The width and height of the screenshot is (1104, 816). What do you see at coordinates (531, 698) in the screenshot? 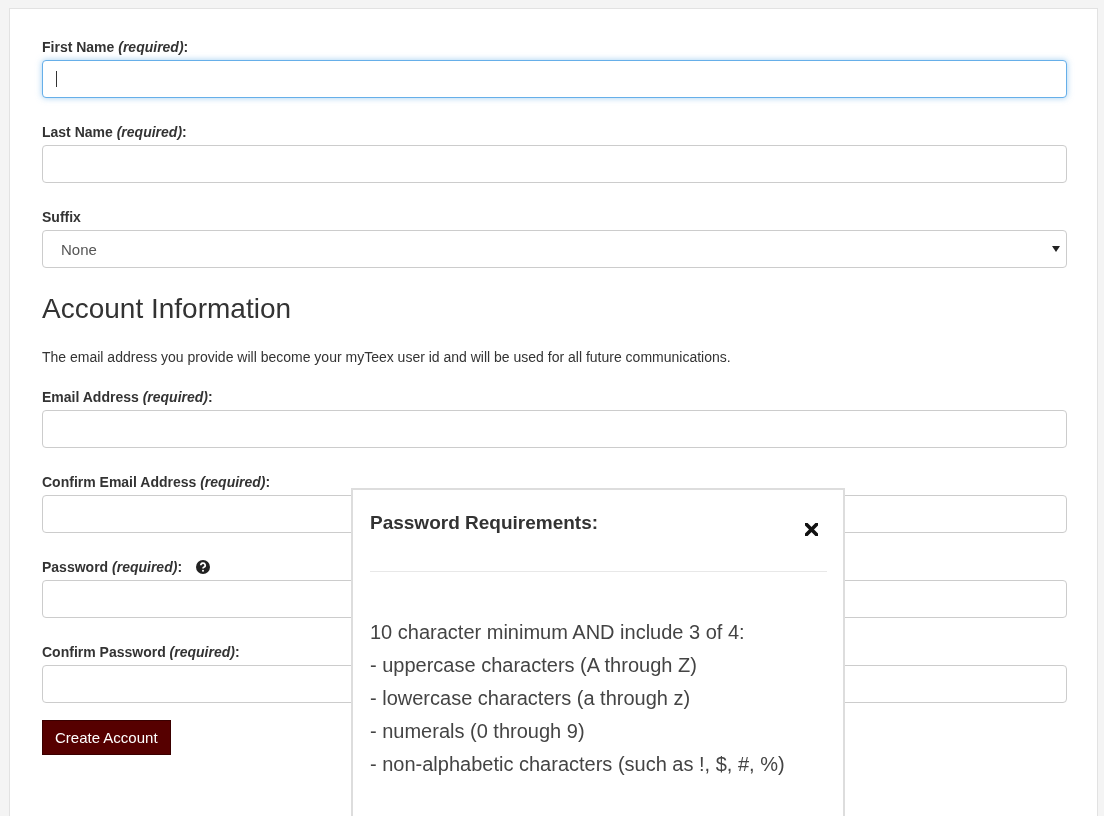
I see `requirement-text: - lowercase characters (a through z)` at bounding box center [531, 698].